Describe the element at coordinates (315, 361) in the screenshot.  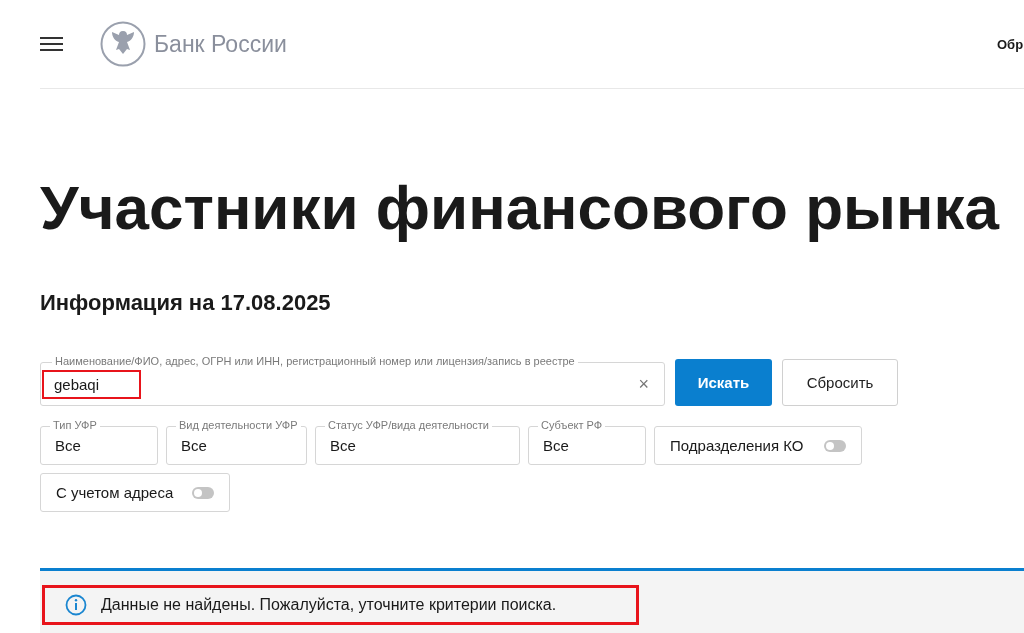
I see `field-label: Наименование/ФИО, адрес, ОГРН или ИНН, регистрационный номер или лицензия/запись в реестре` at that location.